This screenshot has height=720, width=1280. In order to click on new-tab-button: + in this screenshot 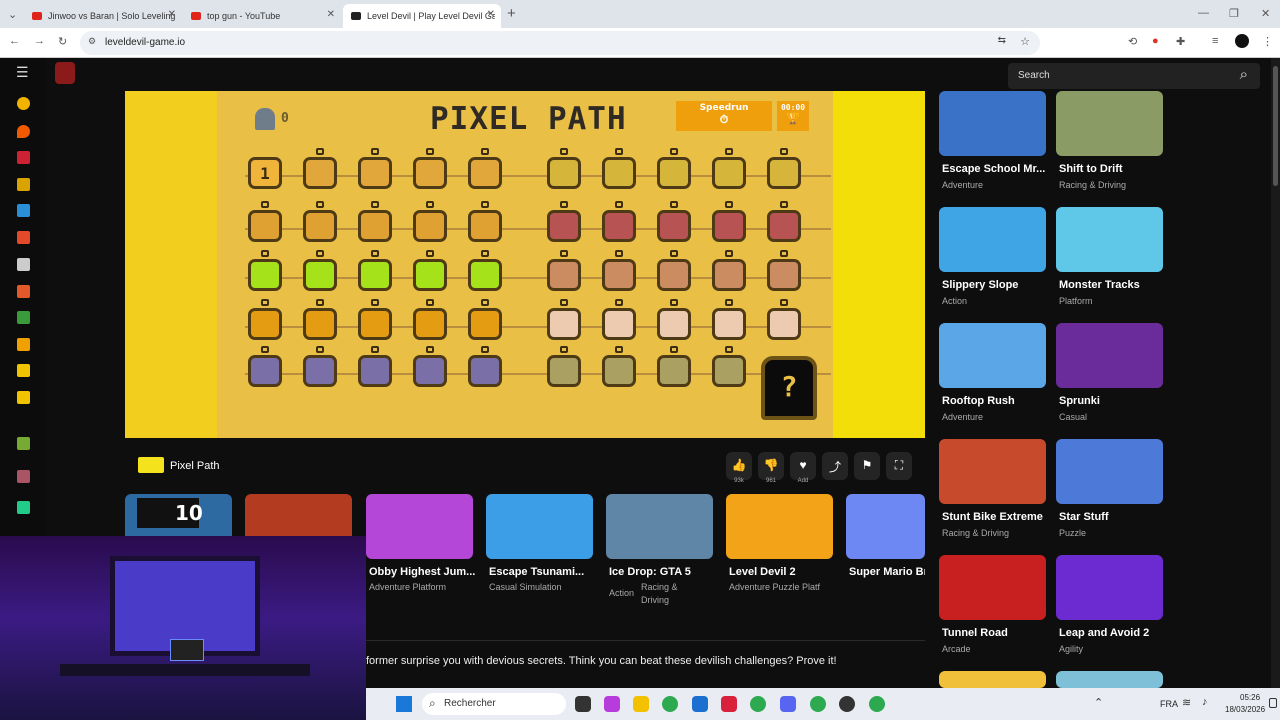, I will do `click(511, 13)`.